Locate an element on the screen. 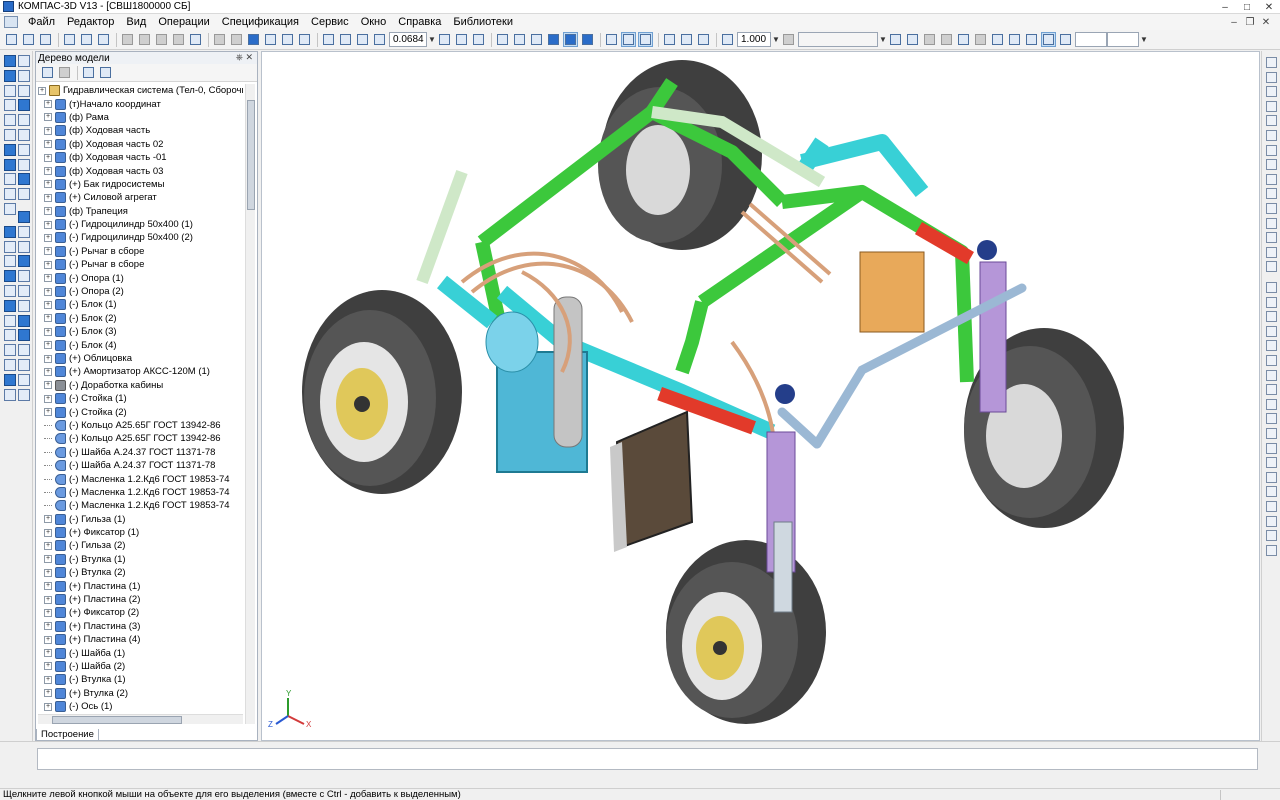 This screenshot has width=1280, height=800. step-icon is located at coordinates (727, 39).